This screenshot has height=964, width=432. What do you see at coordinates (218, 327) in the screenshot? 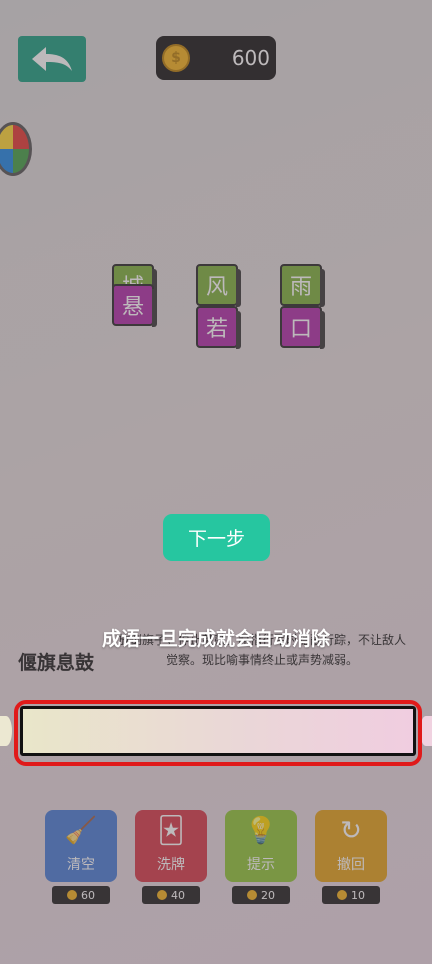
I see `tile-front-2: 若` at bounding box center [218, 327].